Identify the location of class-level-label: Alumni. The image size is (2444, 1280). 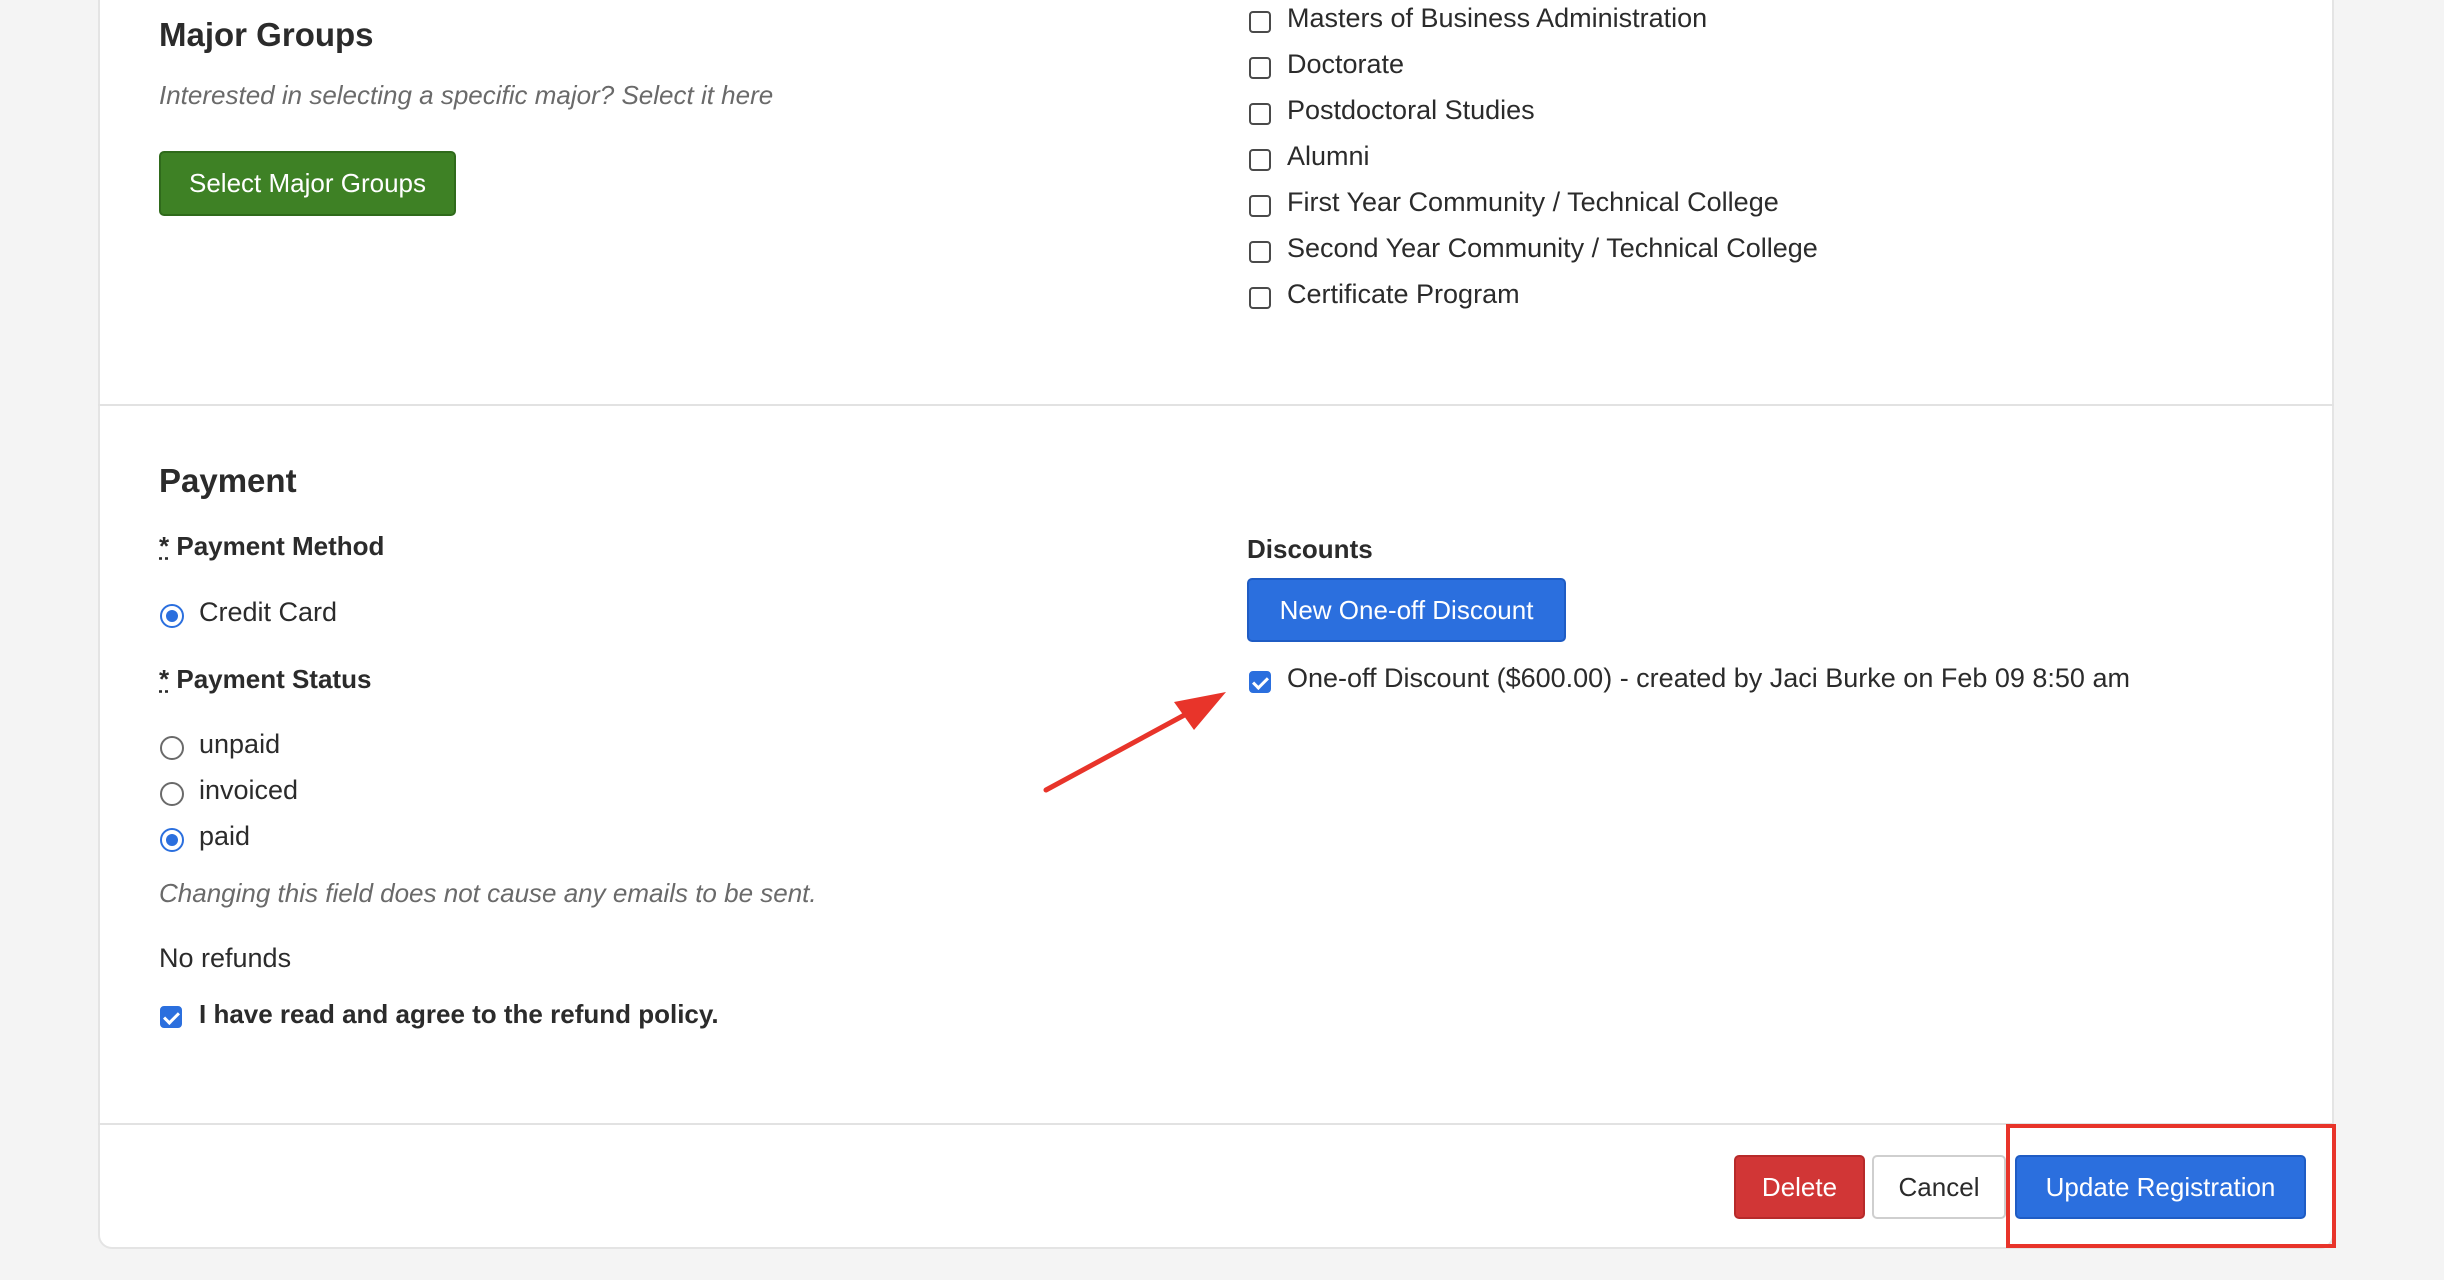
(1328, 156).